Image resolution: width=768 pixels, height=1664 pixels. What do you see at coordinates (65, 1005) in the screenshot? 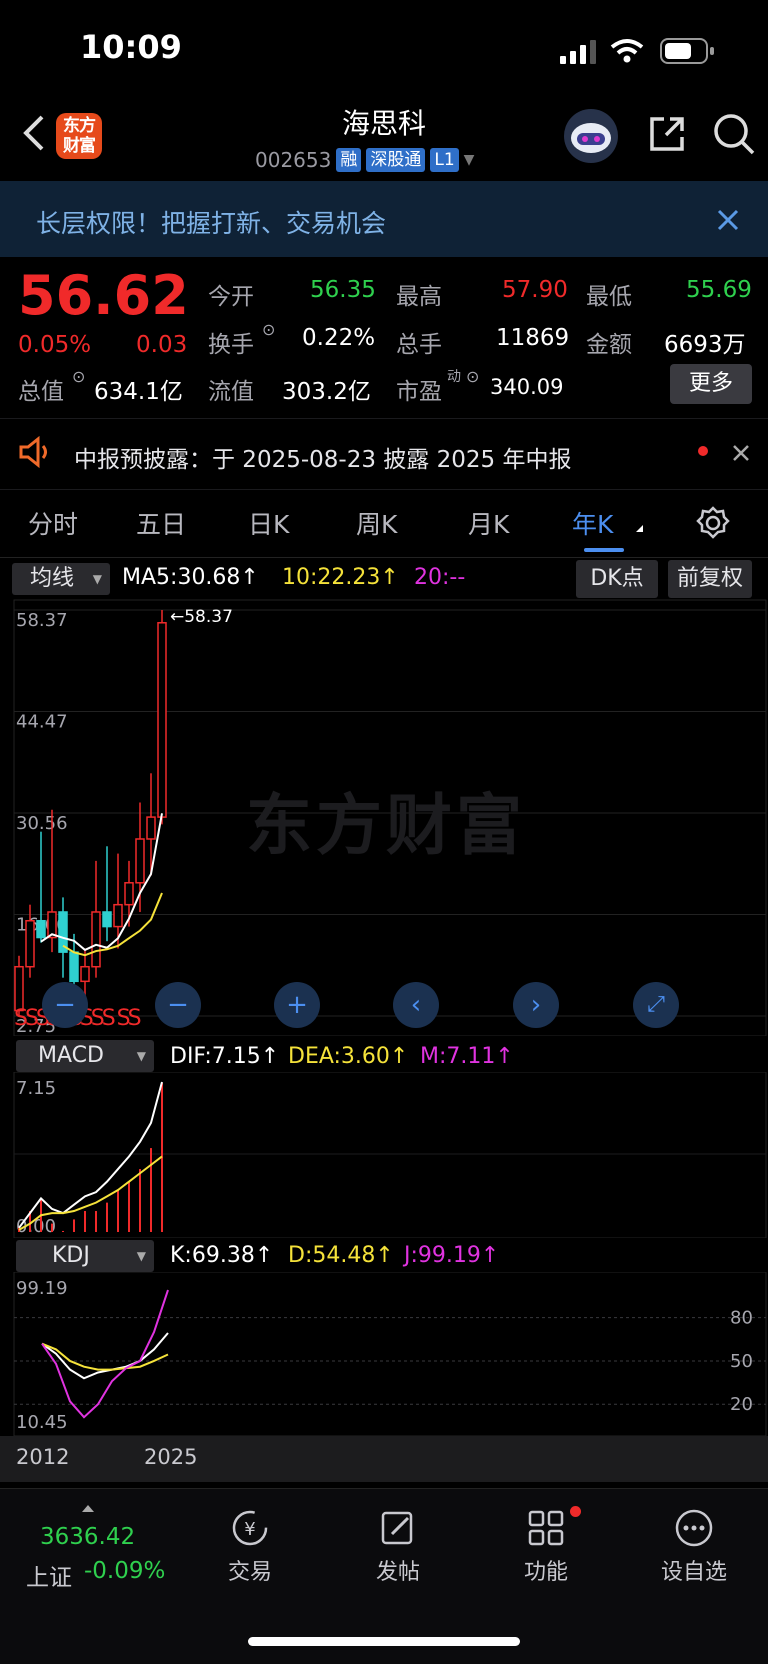
I see `zoom-out-button: −` at bounding box center [65, 1005].